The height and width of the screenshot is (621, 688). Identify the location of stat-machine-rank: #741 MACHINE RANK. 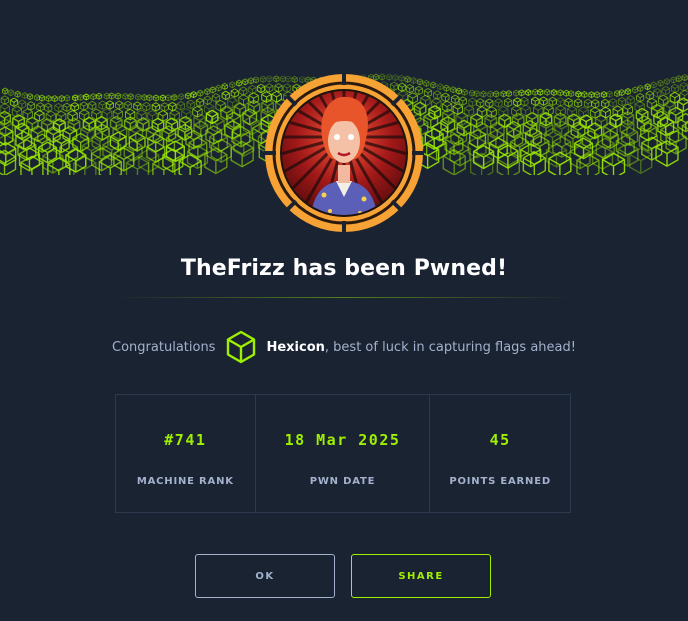
(185, 453).